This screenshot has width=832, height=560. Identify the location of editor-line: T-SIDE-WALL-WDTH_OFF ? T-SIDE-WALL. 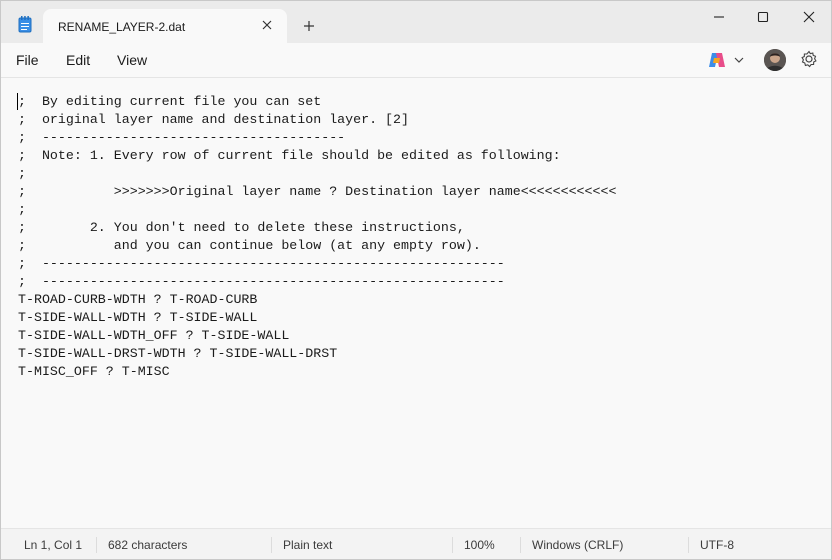
(154, 335).